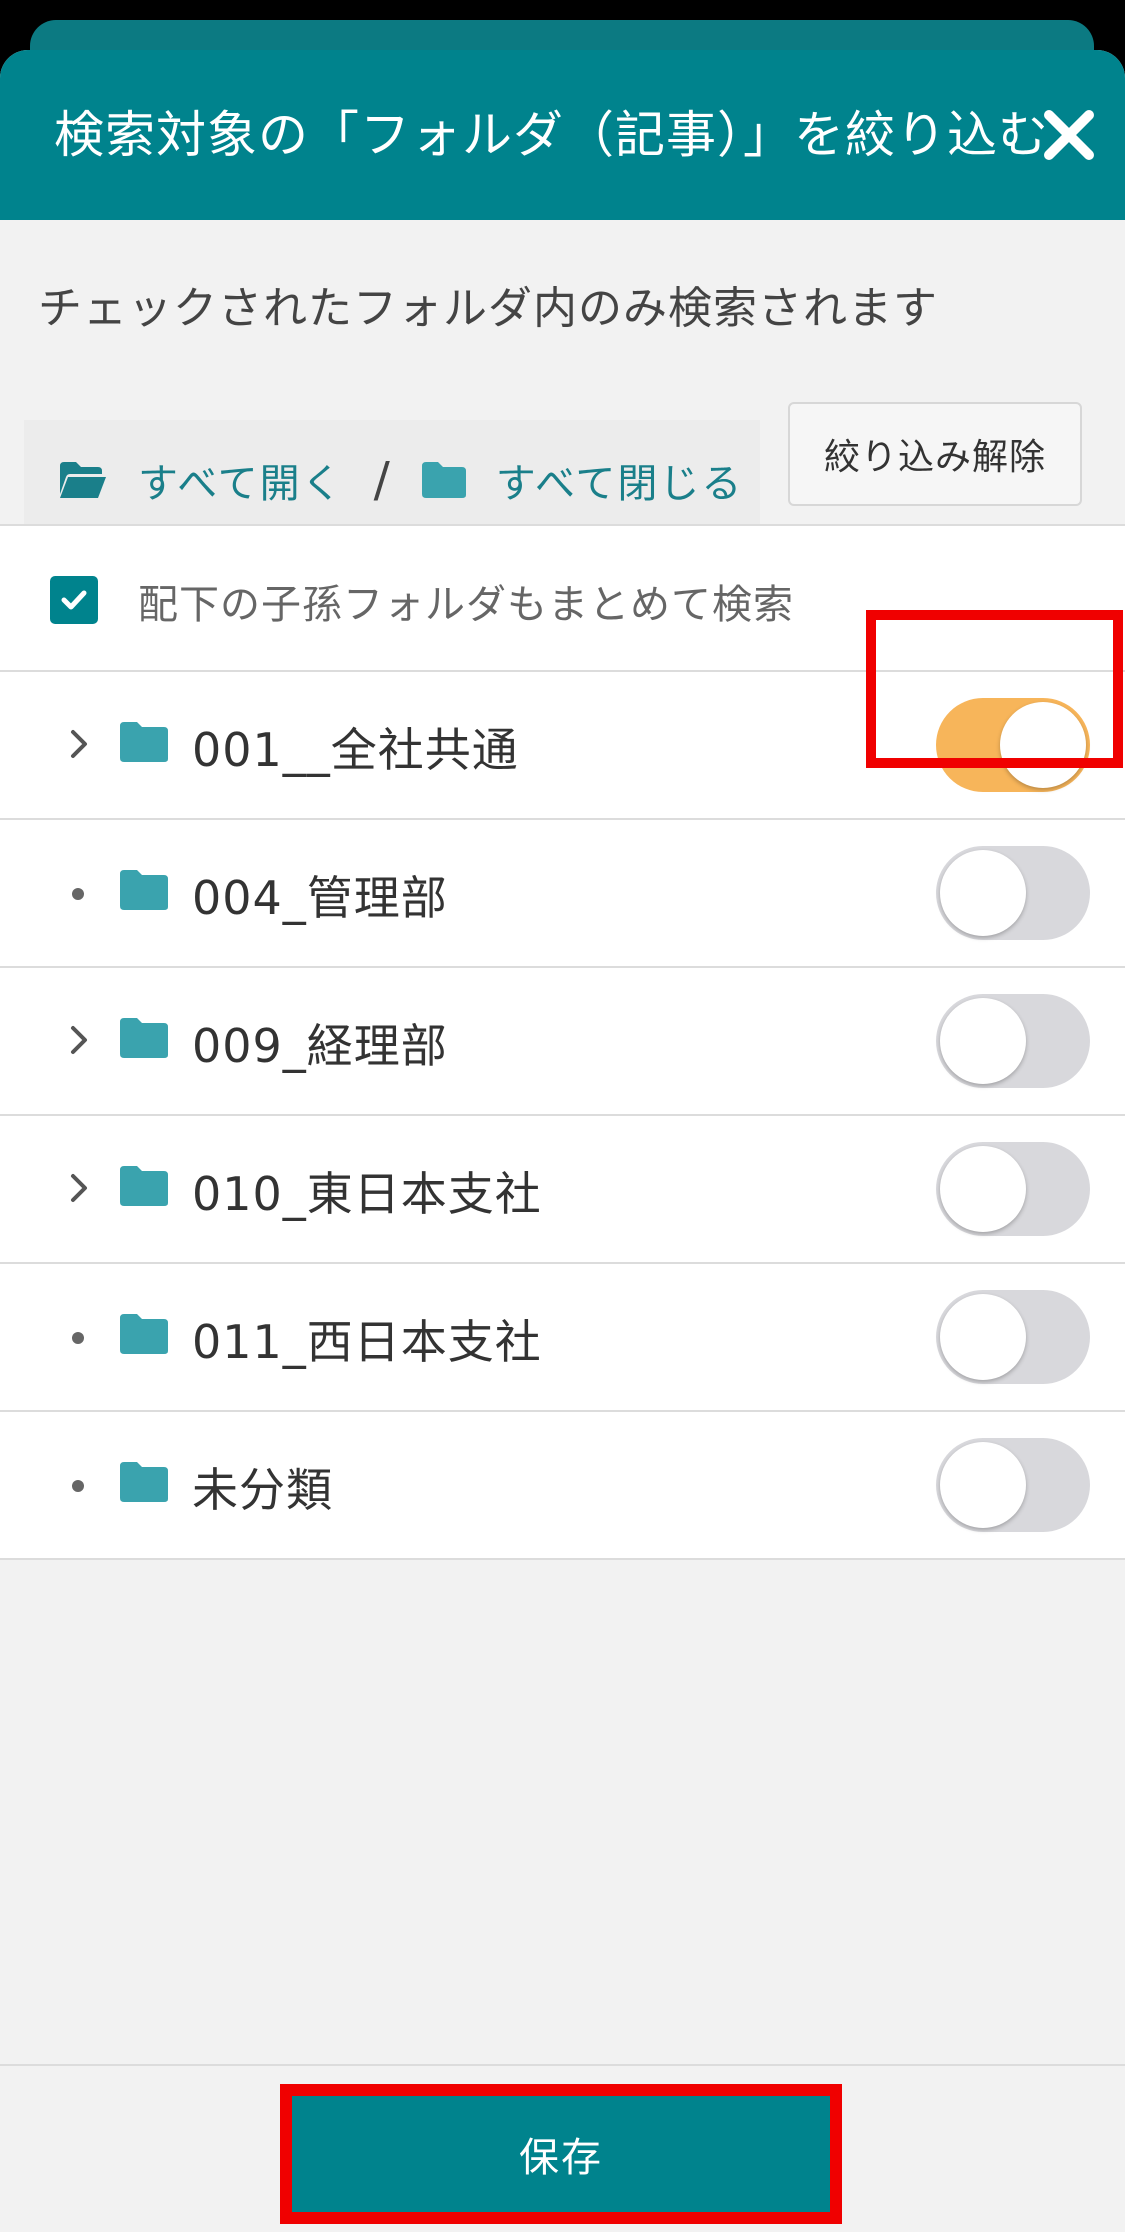 The width and height of the screenshot is (1125, 2232). I want to click on folder-label: 011_西日本支社, so click(367, 1342).